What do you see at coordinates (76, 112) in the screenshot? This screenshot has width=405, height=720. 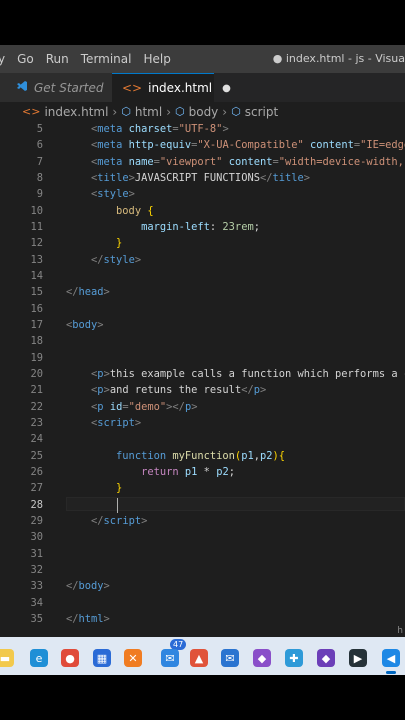 I see `breadcrumb-file: index.html` at bounding box center [76, 112].